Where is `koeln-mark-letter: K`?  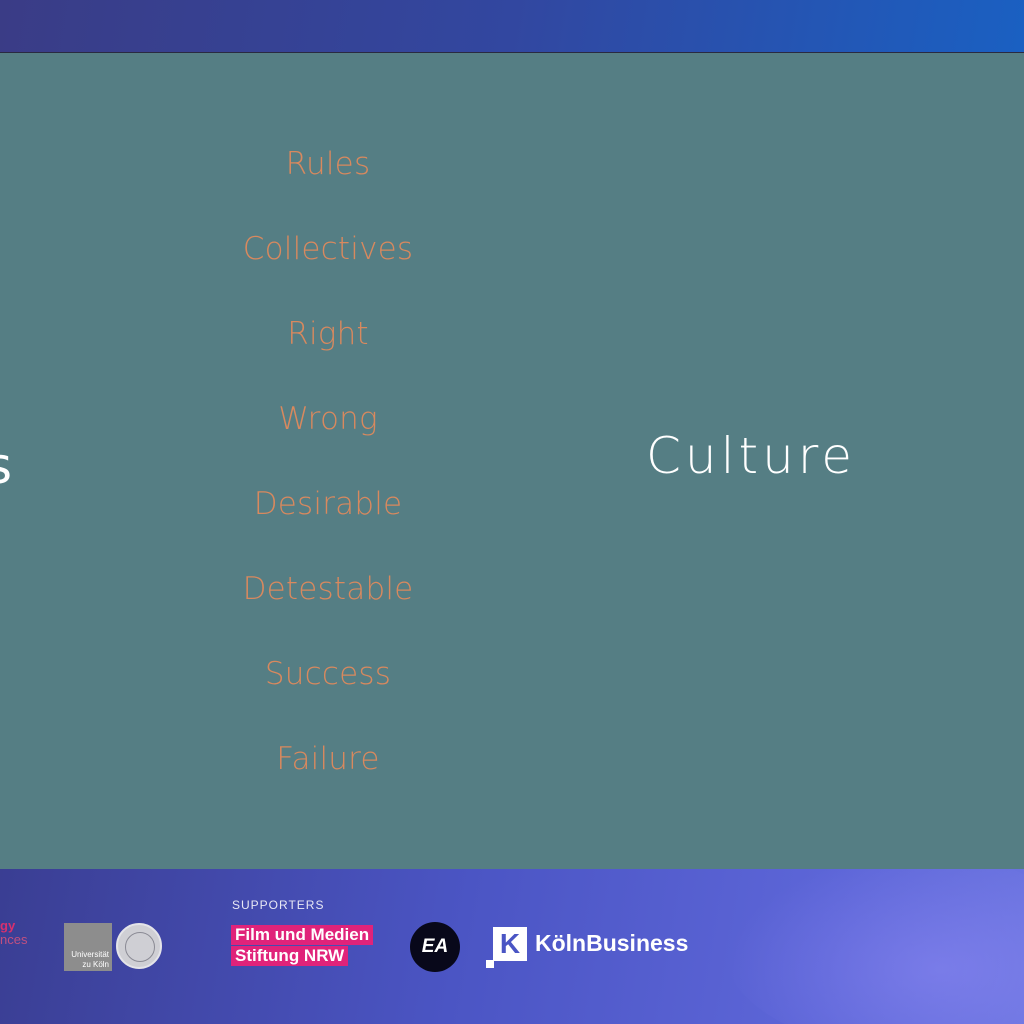
koeln-mark-letter: K is located at coordinates (510, 944).